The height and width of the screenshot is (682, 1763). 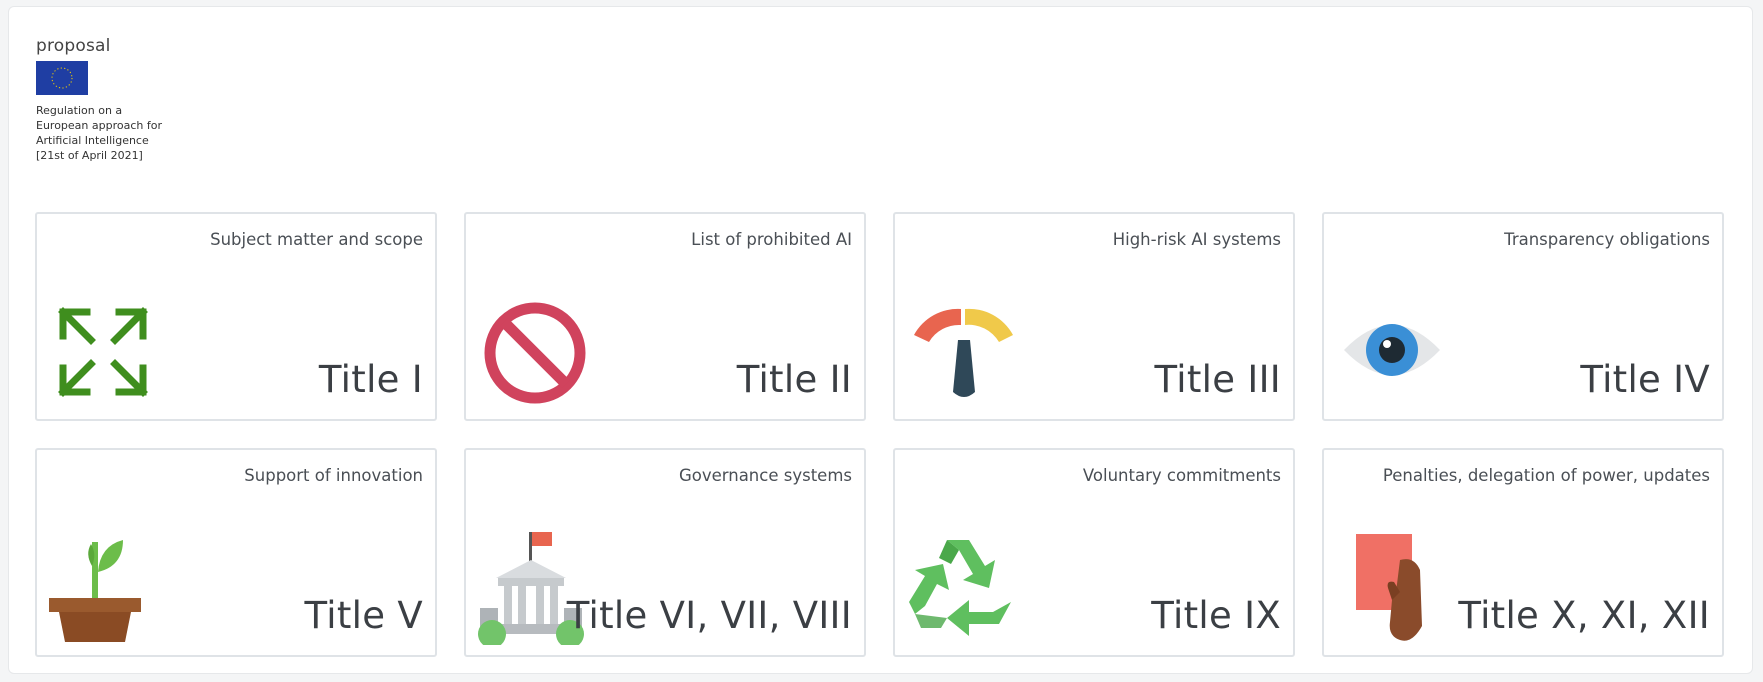 I want to click on expand-arrows-icon, so click(x=103, y=352).